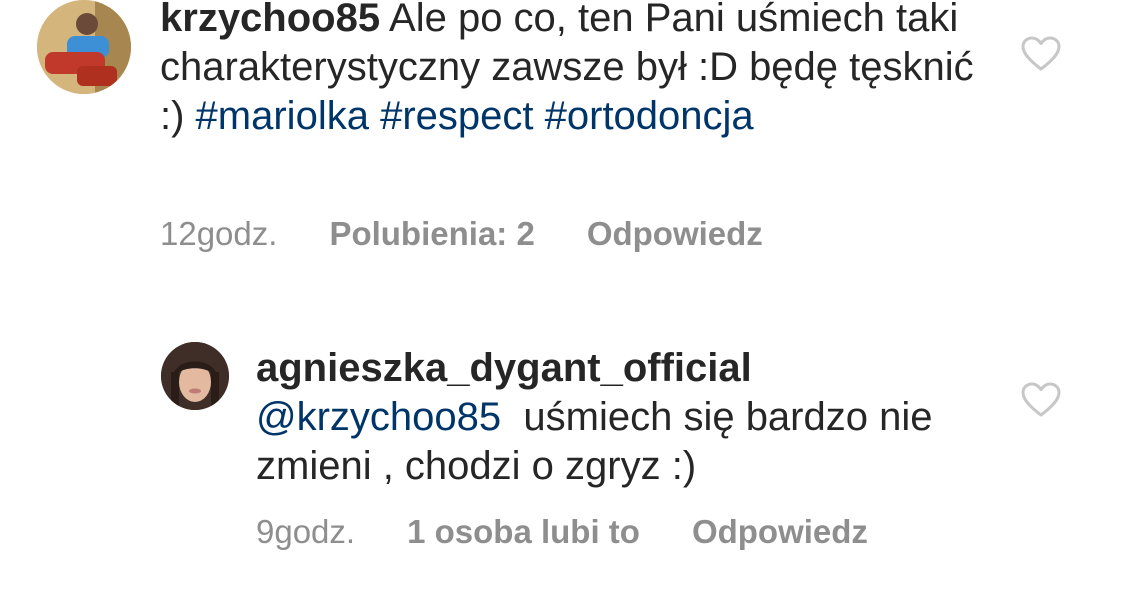  I want to click on comment-likes-link: 1 osoba lubi to, so click(523, 532).